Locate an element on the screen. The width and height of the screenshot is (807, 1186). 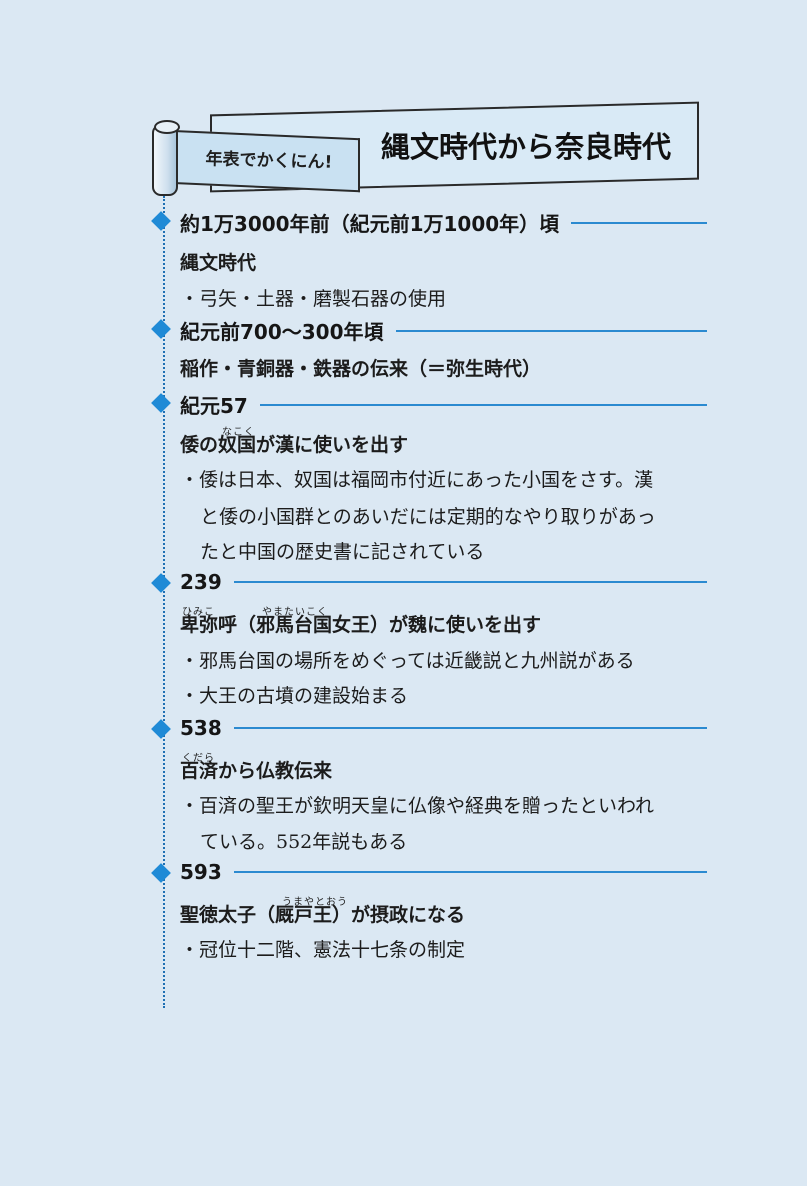
timeline-date-header: 紀元57 is located at coordinates (443, 404).